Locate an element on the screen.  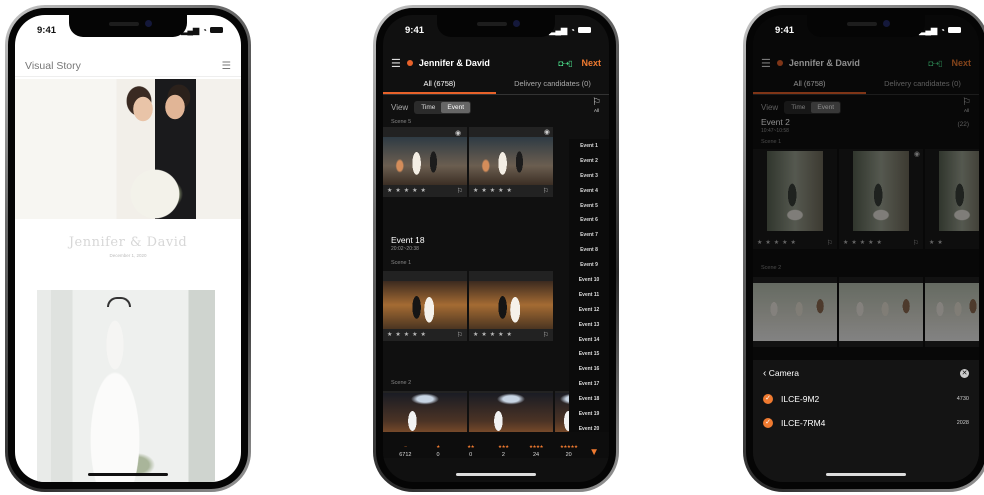
event-index-item: Event 6 is located at coordinates (589, 220).